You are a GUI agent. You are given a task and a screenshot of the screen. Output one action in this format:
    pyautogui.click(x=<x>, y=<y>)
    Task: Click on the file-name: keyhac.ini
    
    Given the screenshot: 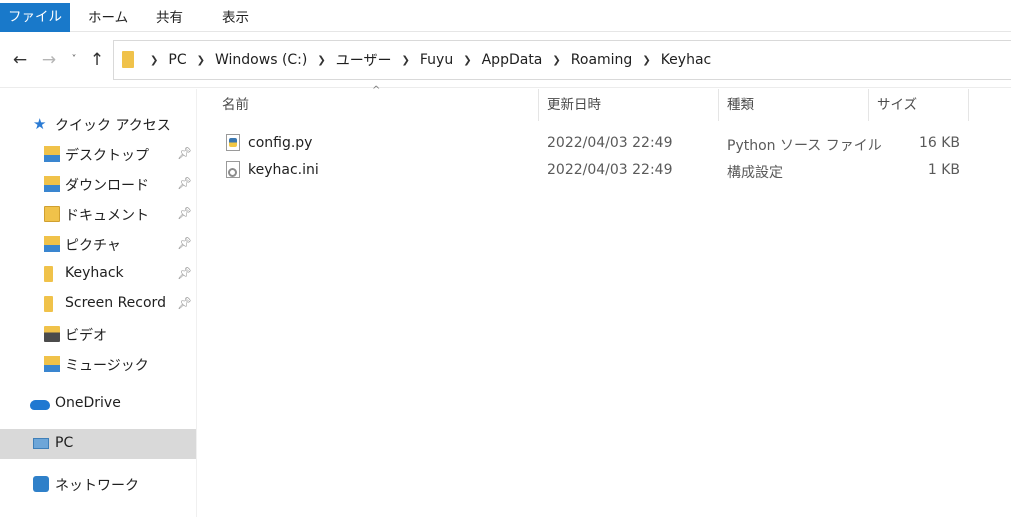 What is the action you would take?
    pyautogui.click(x=283, y=170)
    